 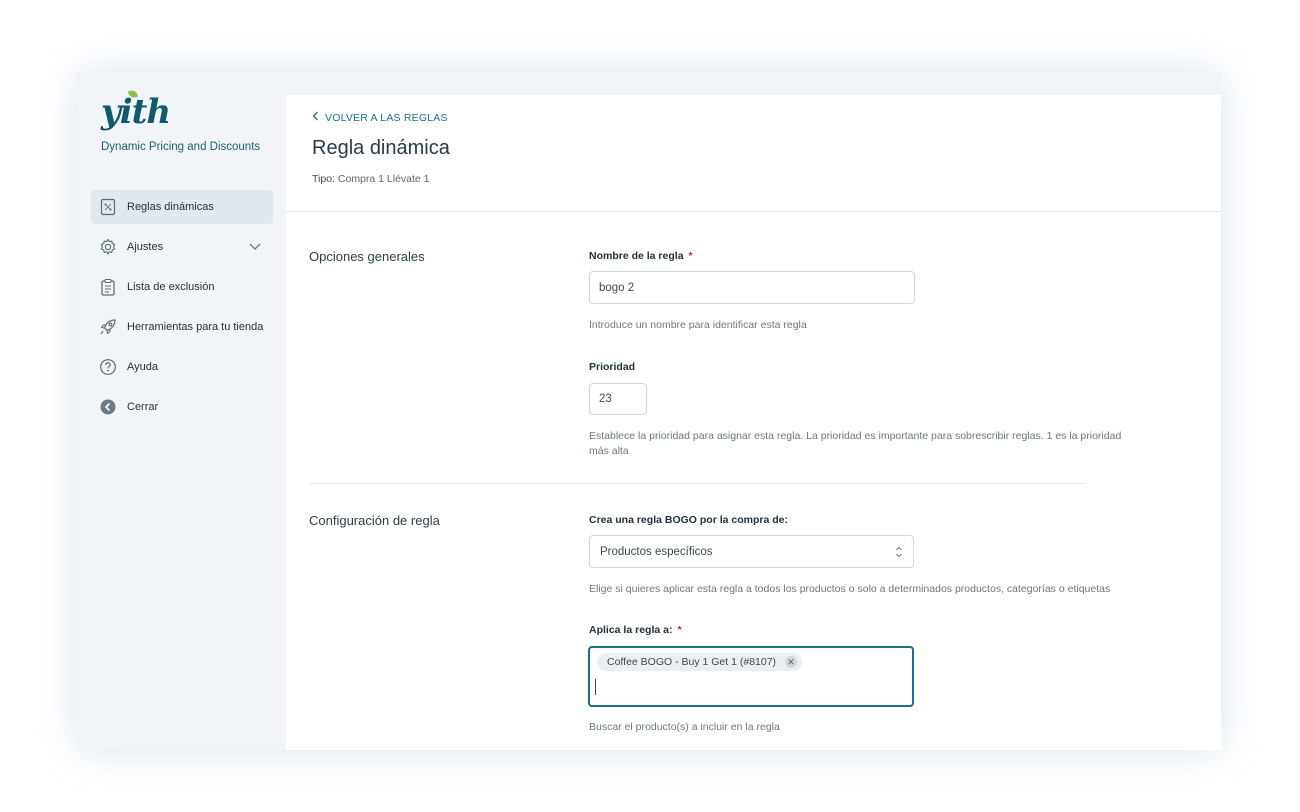 I want to click on sidebar-item-label: Ayuda, so click(x=142, y=367).